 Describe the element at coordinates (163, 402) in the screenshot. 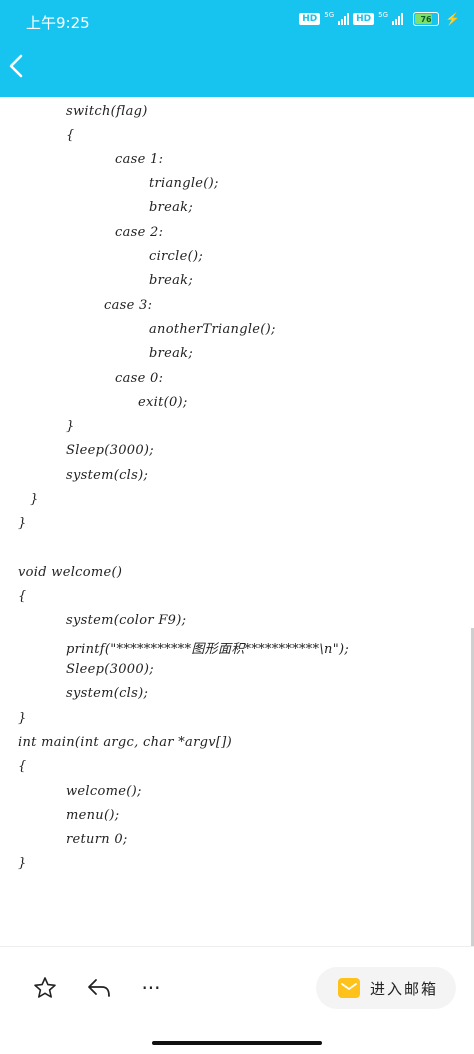

I see `code-line: exit(0);` at that location.